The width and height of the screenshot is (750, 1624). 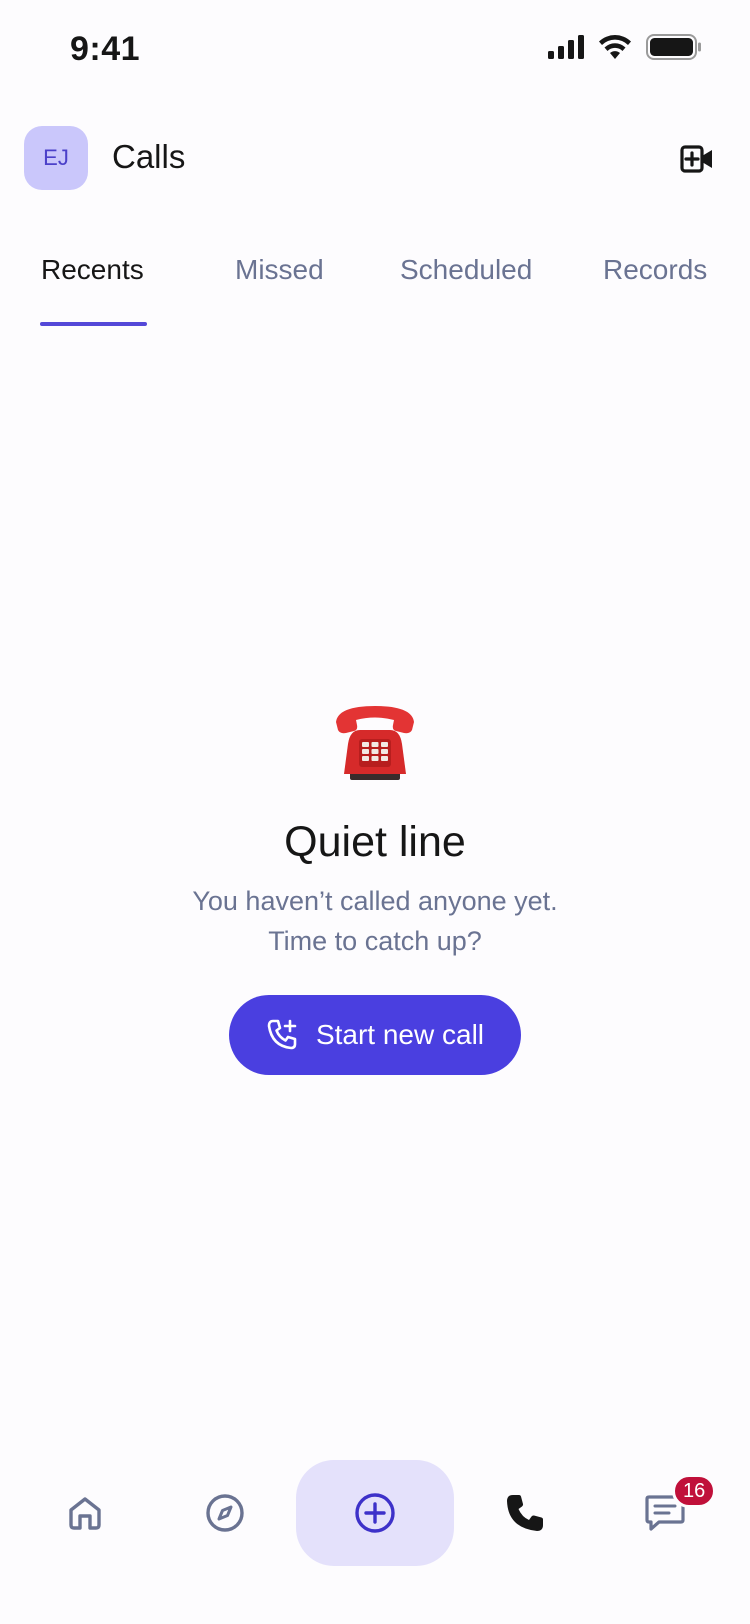 What do you see at coordinates (655, 270) in the screenshot?
I see `tab-records: Records` at bounding box center [655, 270].